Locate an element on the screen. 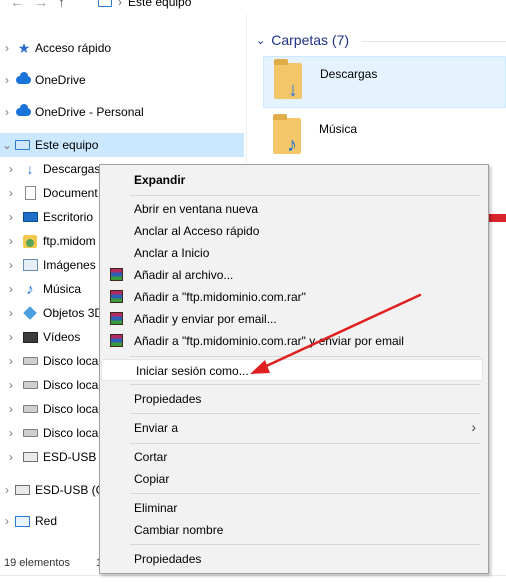 This screenshot has width=506, height=583. cube-icon is located at coordinates (30, 313).